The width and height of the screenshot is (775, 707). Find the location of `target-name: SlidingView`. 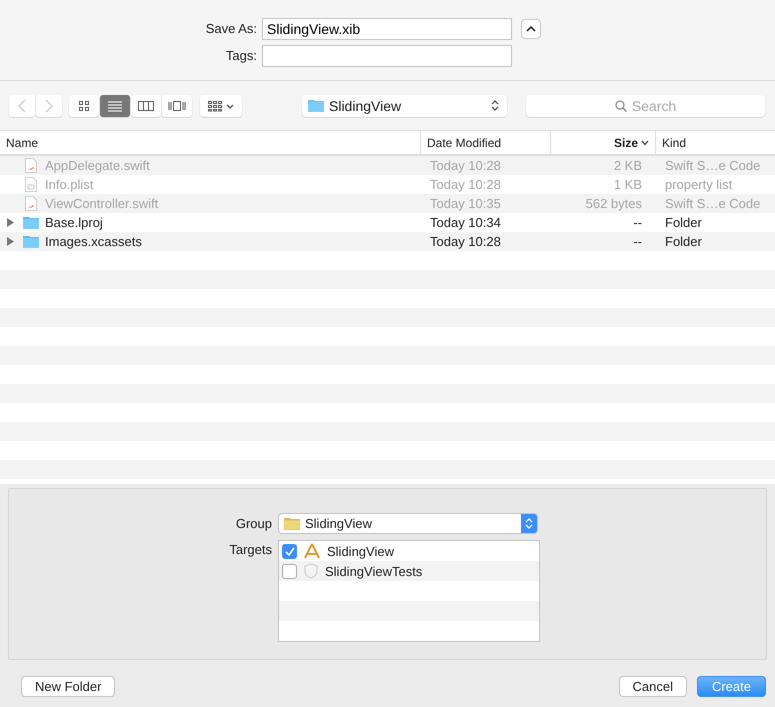

target-name: SlidingView is located at coordinates (360, 551).